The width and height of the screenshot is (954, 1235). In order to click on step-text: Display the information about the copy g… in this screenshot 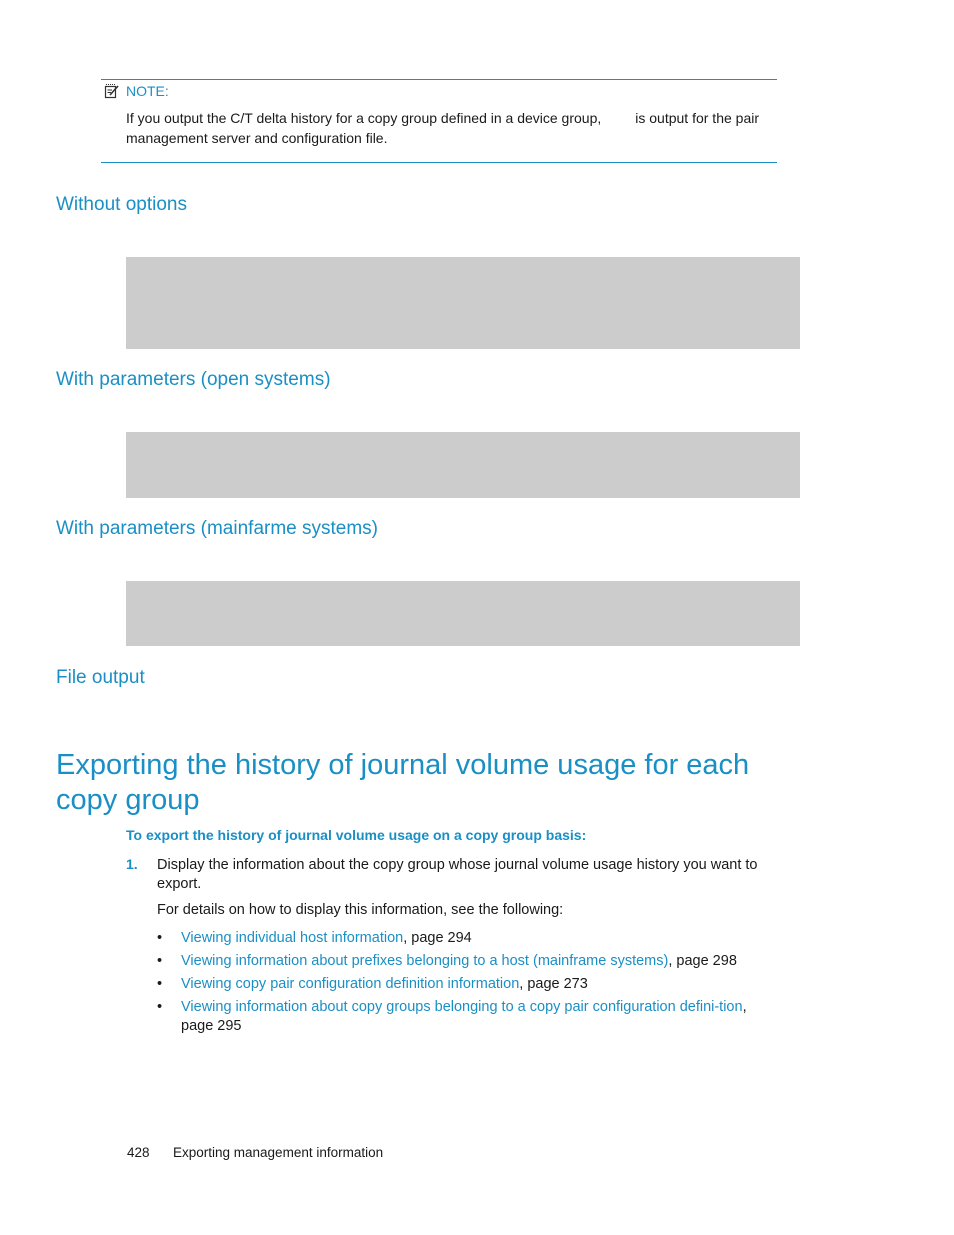, I will do `click(457, 874)`.